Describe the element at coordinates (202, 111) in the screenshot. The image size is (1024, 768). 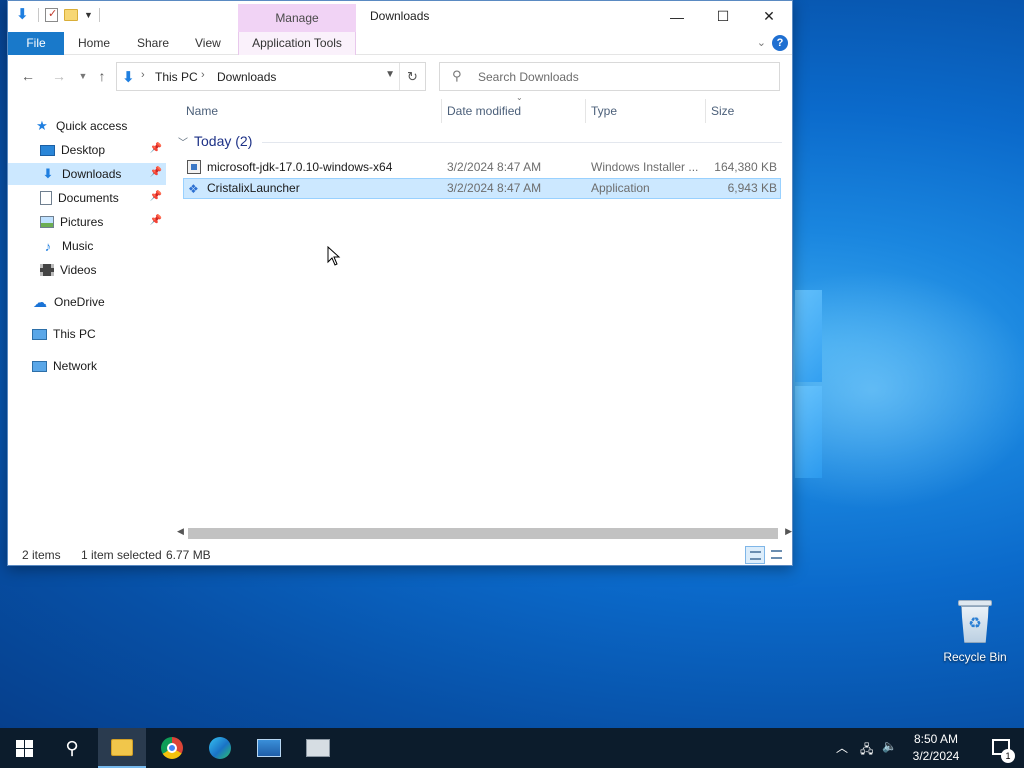
I see `column-header-name: Name` at that location.